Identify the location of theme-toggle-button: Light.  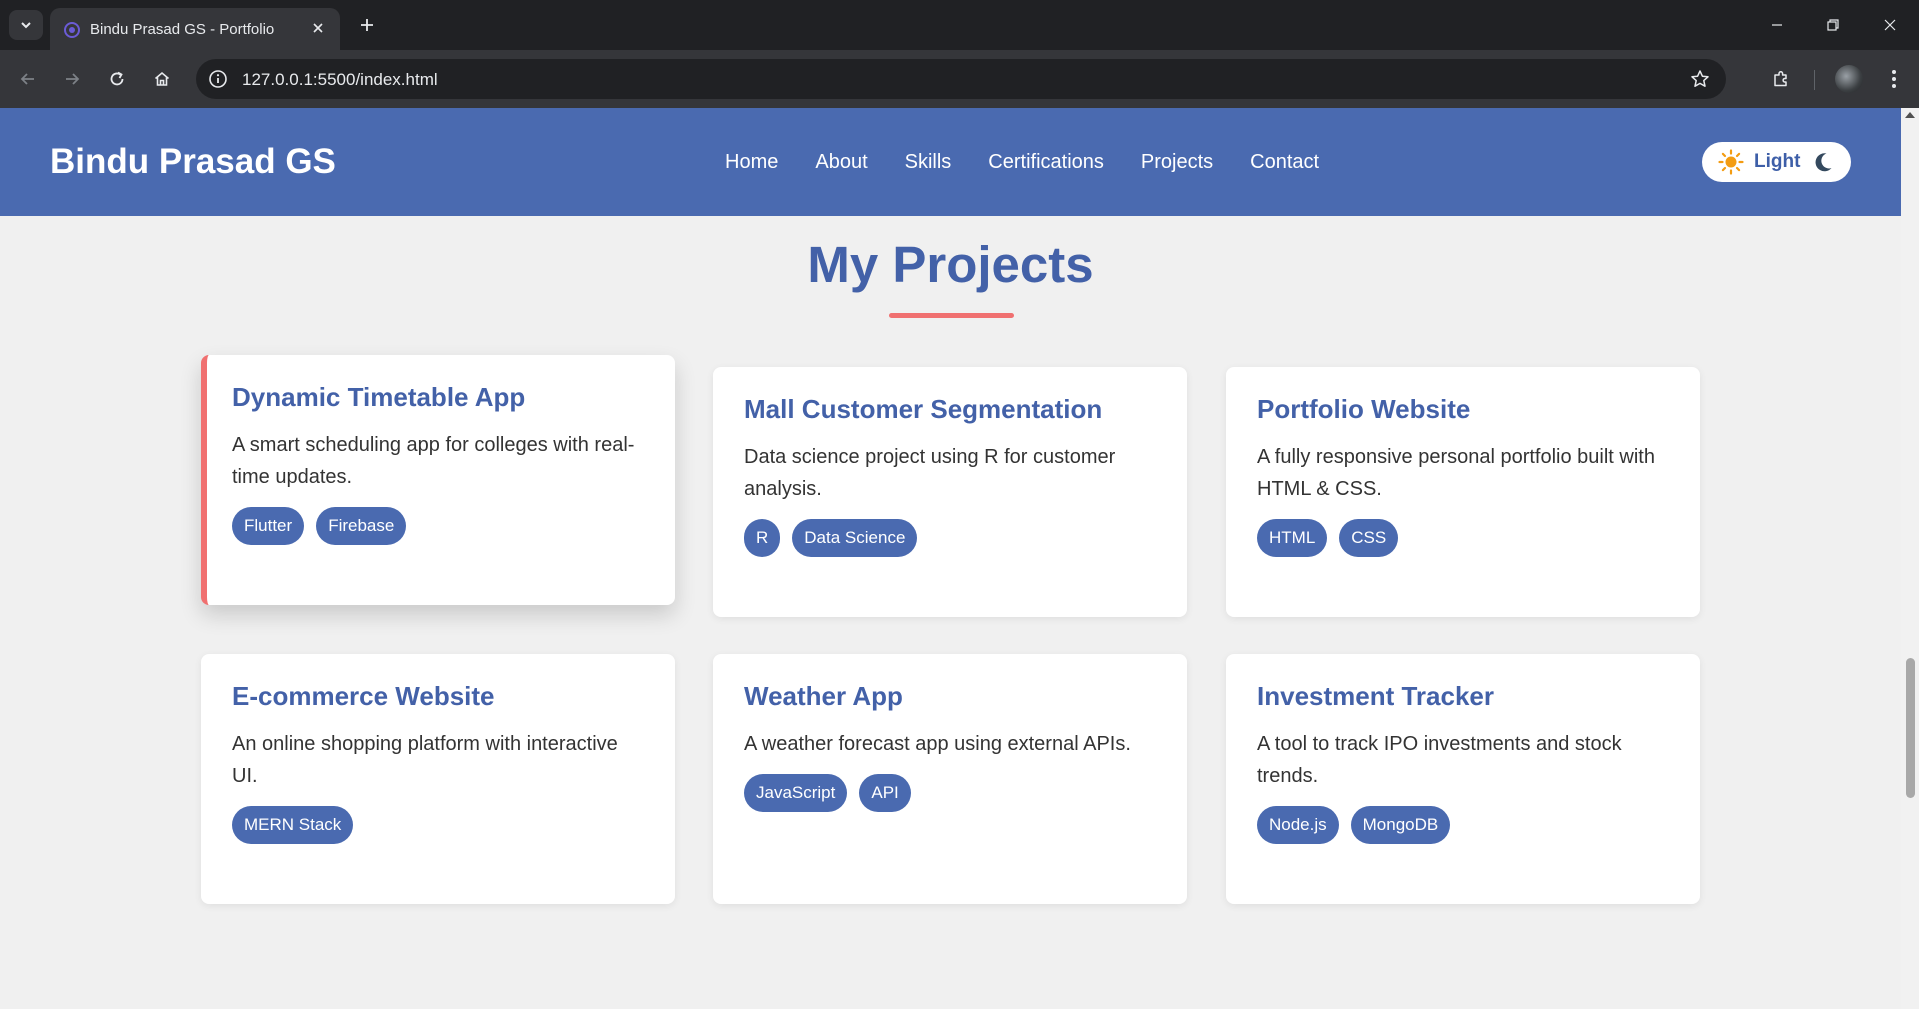
(1776, 162).